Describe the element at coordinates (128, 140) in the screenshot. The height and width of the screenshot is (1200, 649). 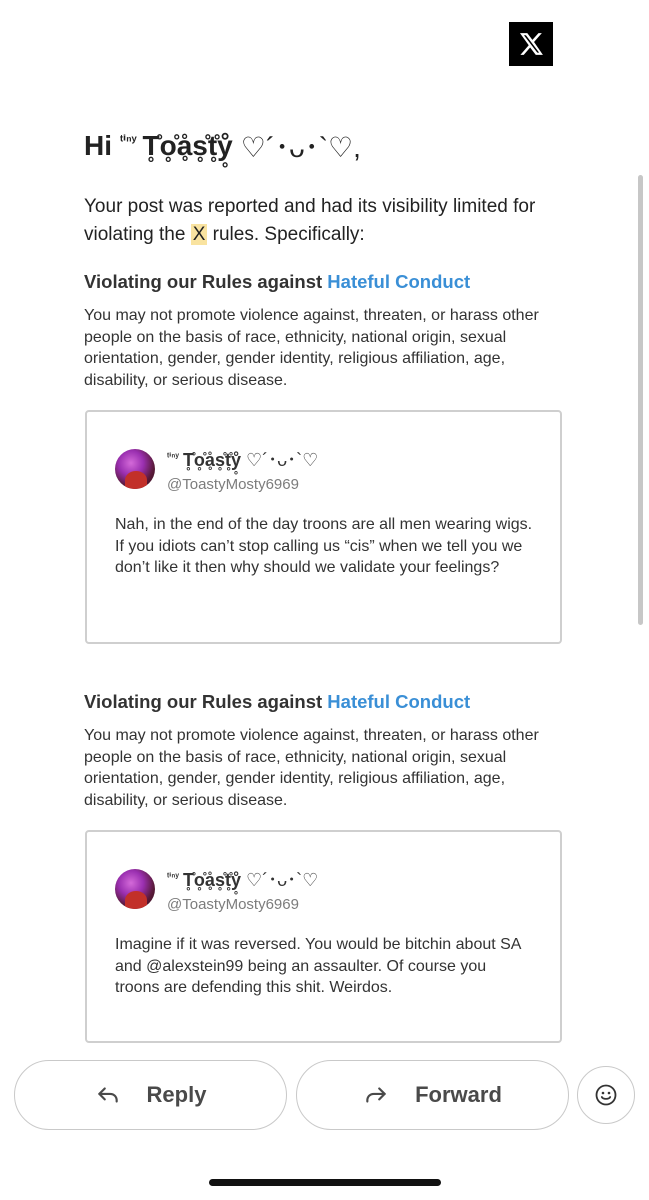
I see `greeting-name-sup: ᵗⁱⁿʸ` at that location.